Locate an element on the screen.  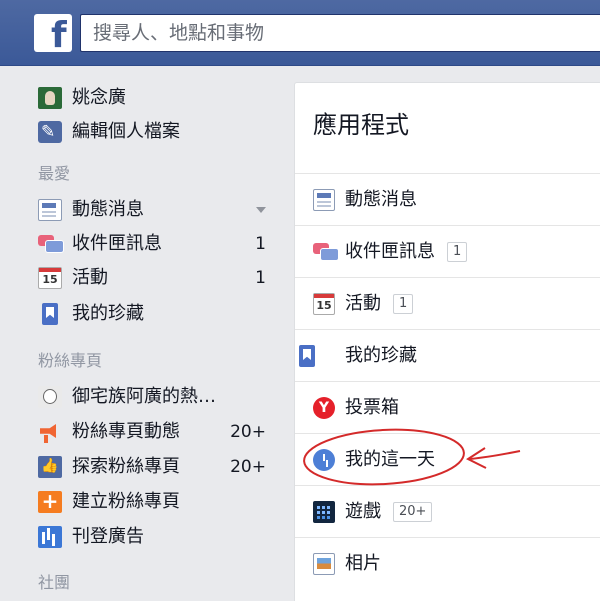
sidebar-item-label: 刊登廣告 is located at coordinates (108, 536).